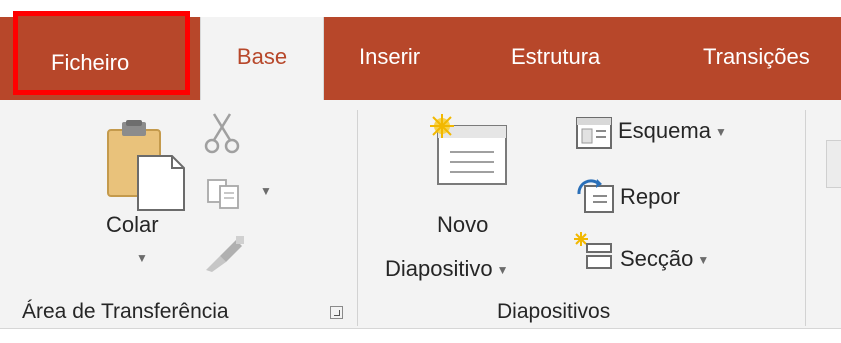 The image size is (841, 343). I want to click on paste-icon, so click(146, 165).